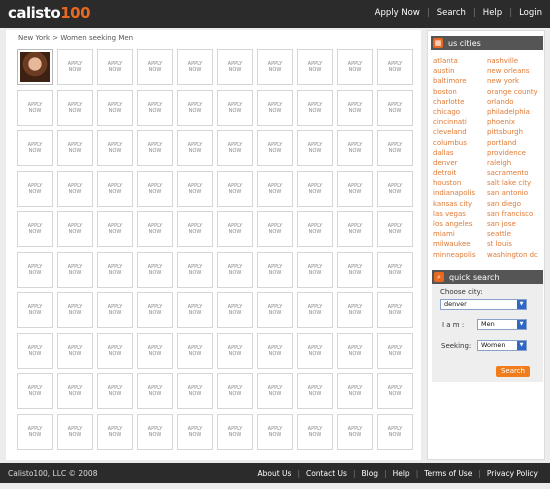 The width and height of the screenshot is (550, 489). What do you see at coordinates (517, 205) in the screenshot?
I see `city-link: san diego` at bounding box center [517, 205].